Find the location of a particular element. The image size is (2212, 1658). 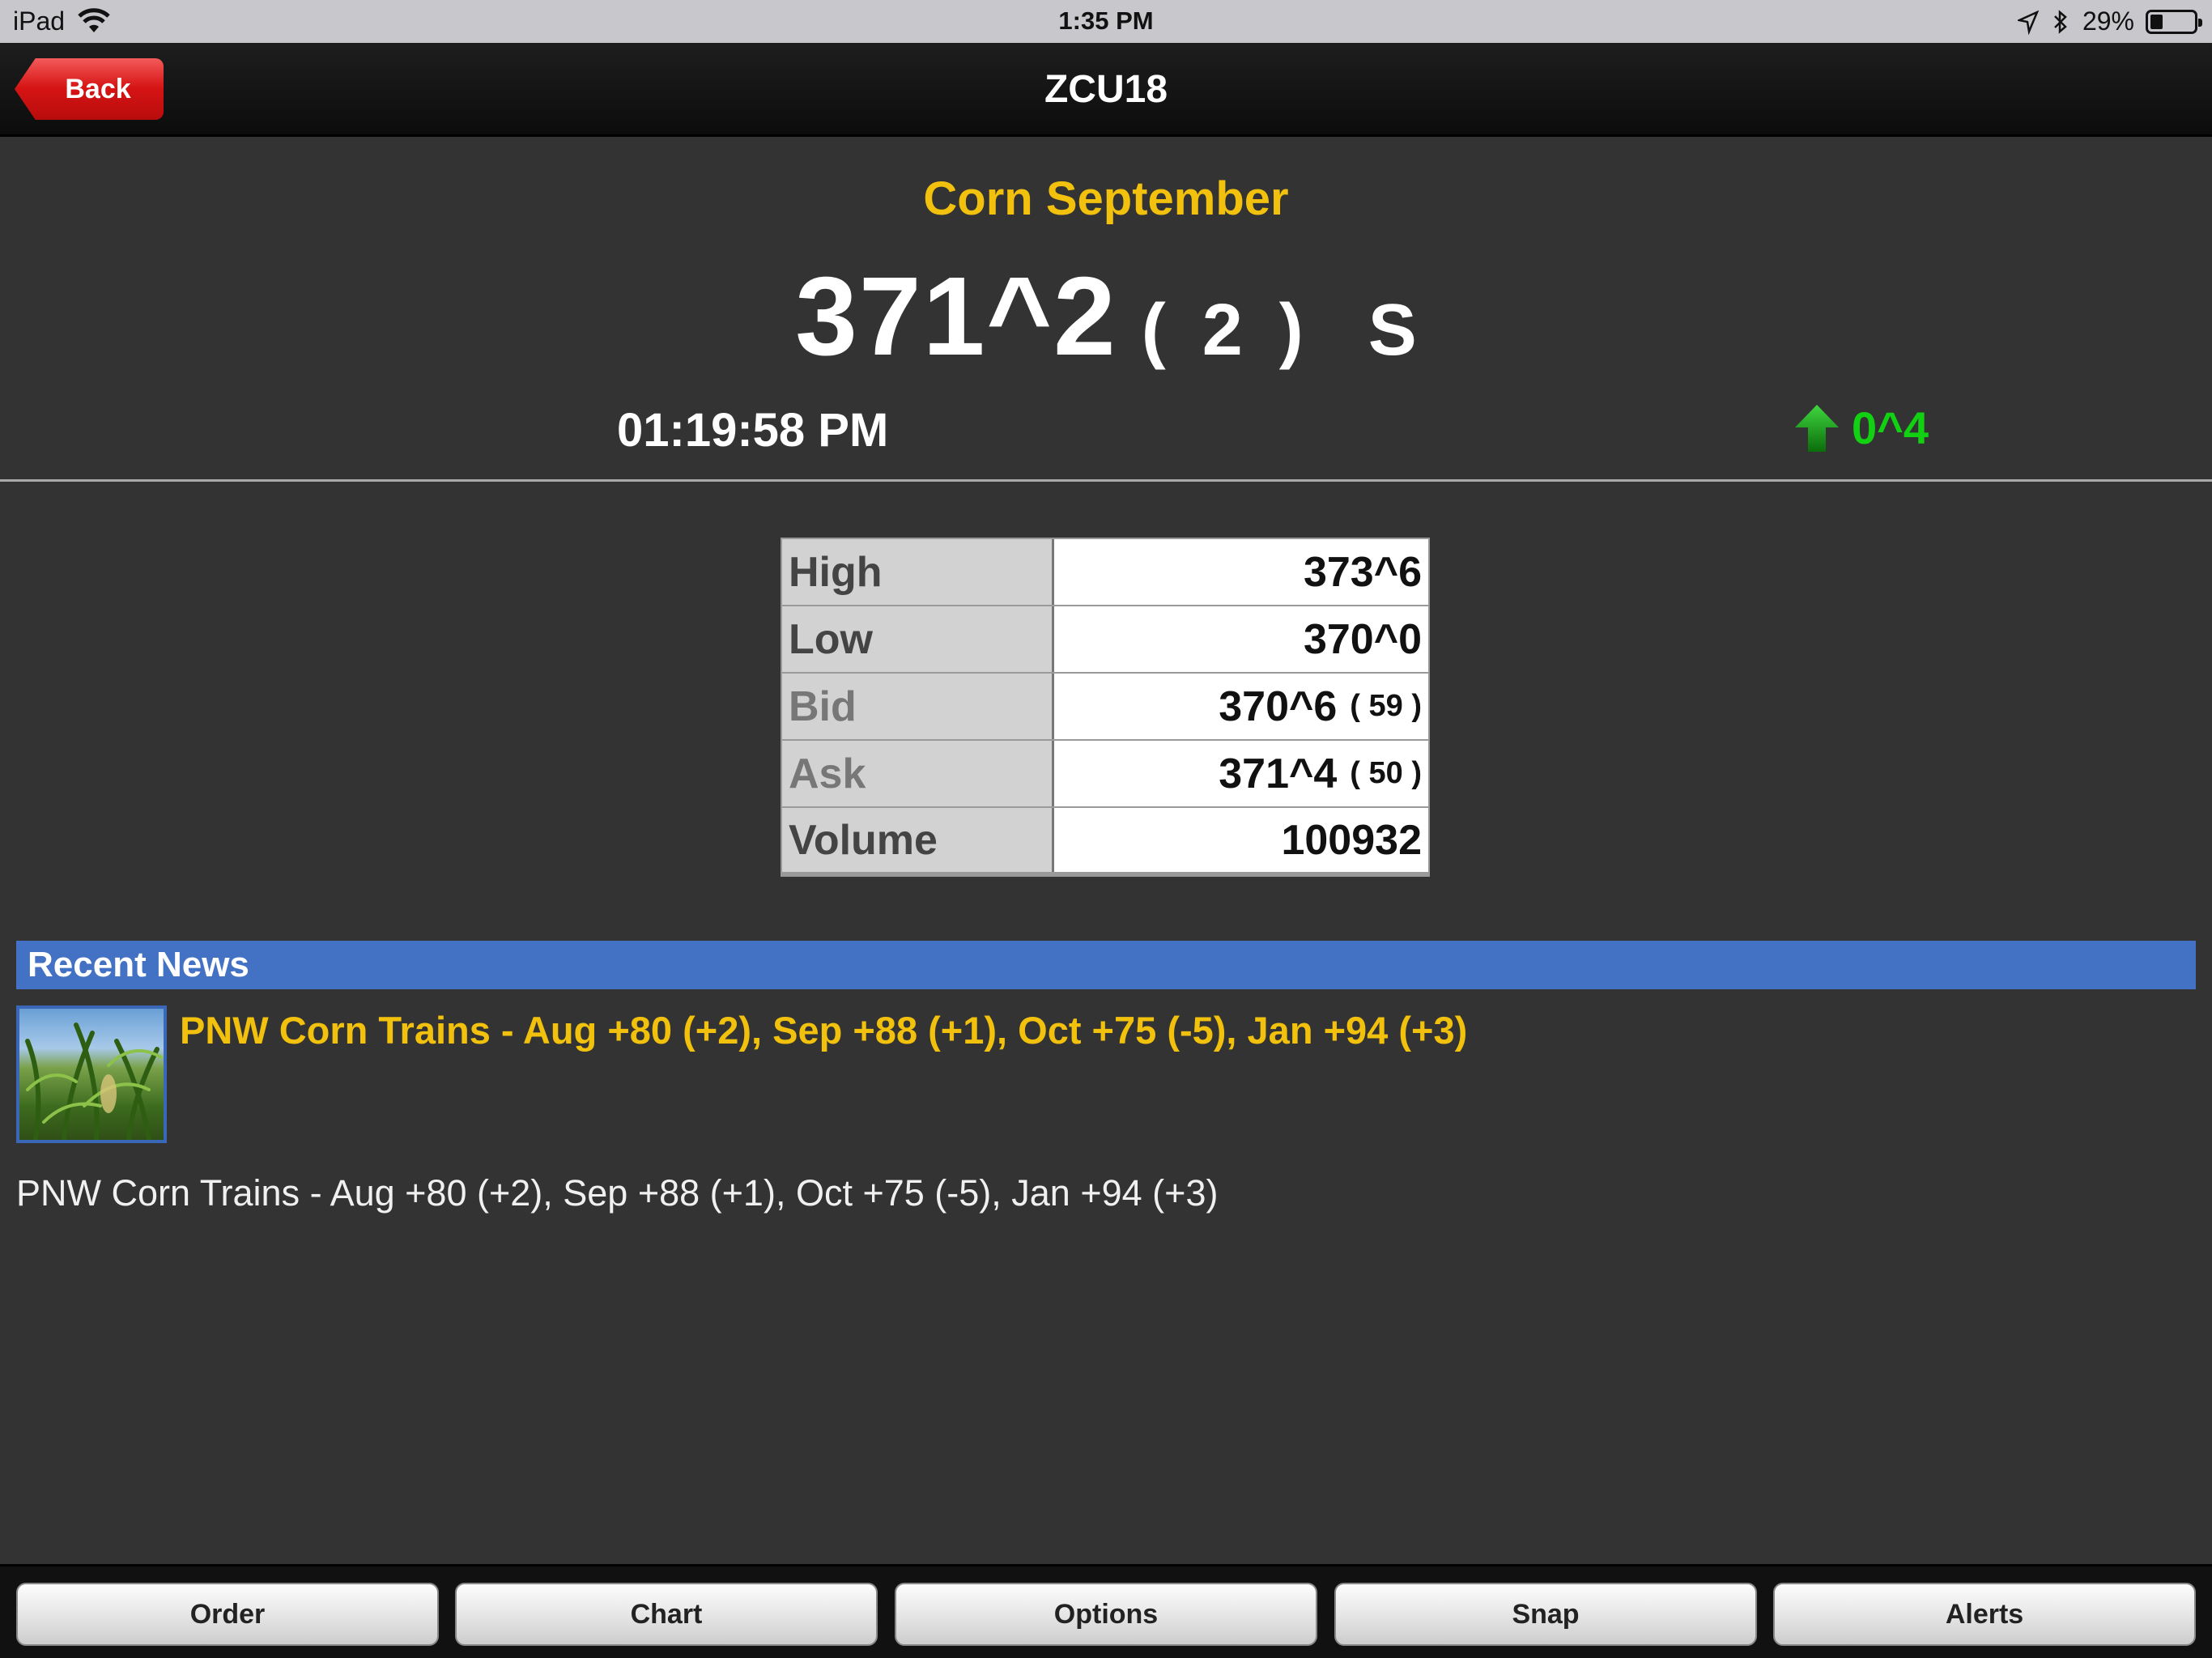

status-time: 1:35 PM is located at coordinates (1106, 20).